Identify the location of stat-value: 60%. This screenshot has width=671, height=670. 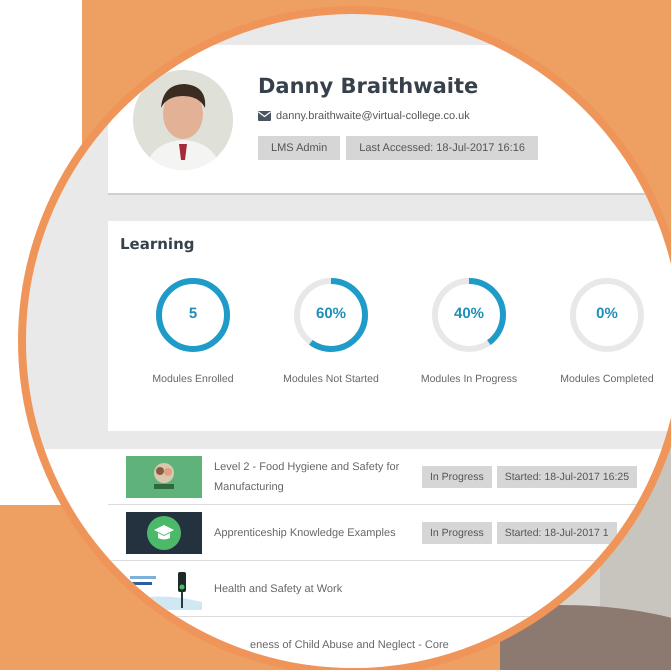
(331, 313).